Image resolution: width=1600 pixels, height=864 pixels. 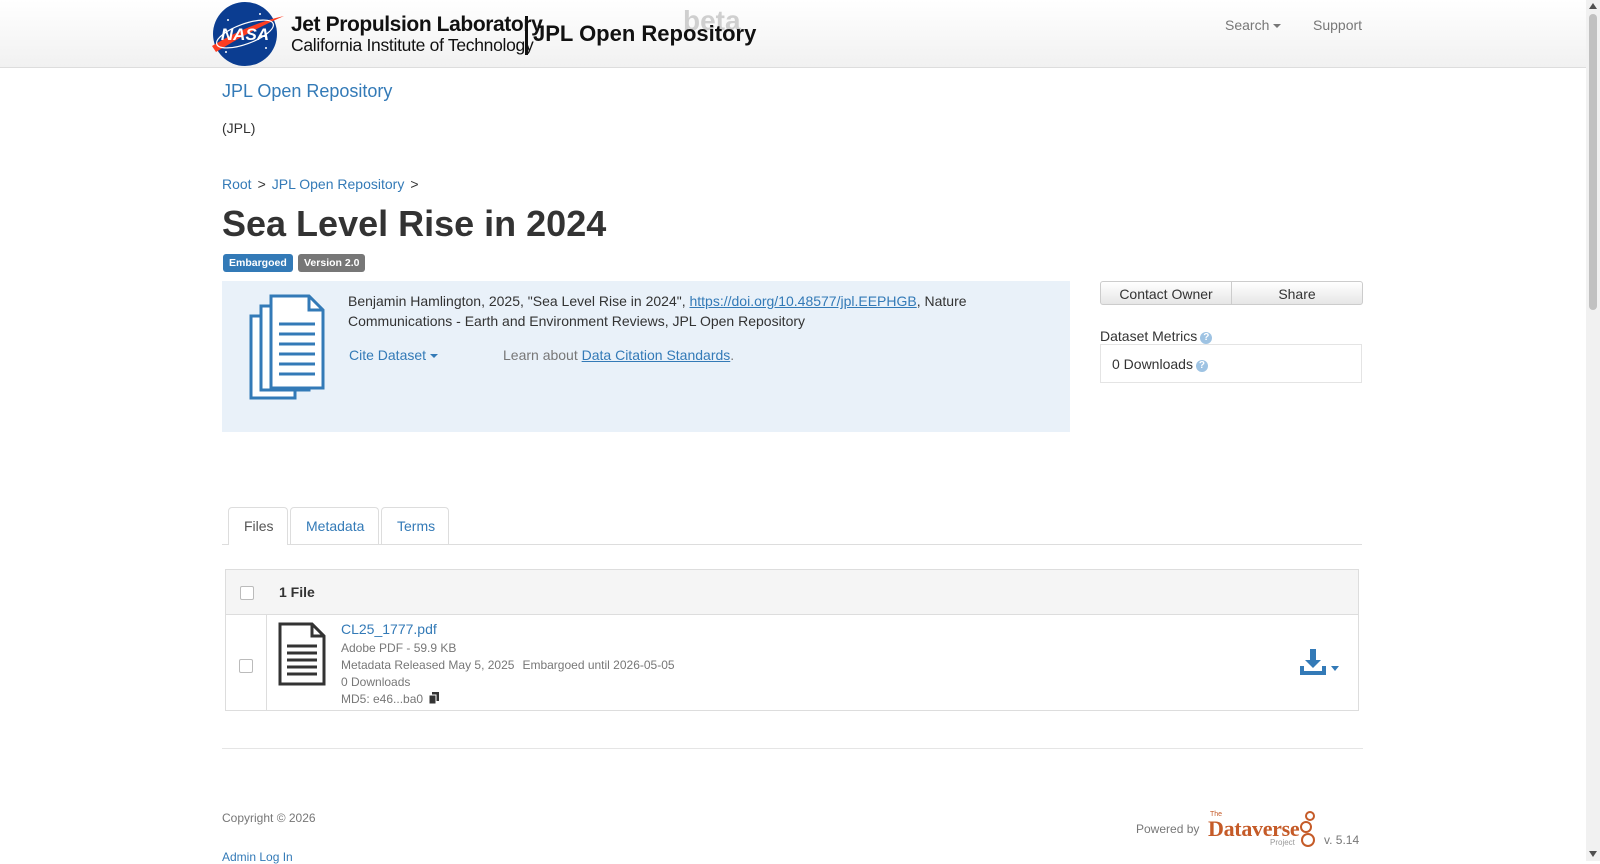 I want to click on contact-owner-button: Contact Owner, so click(x=1166, y=293).